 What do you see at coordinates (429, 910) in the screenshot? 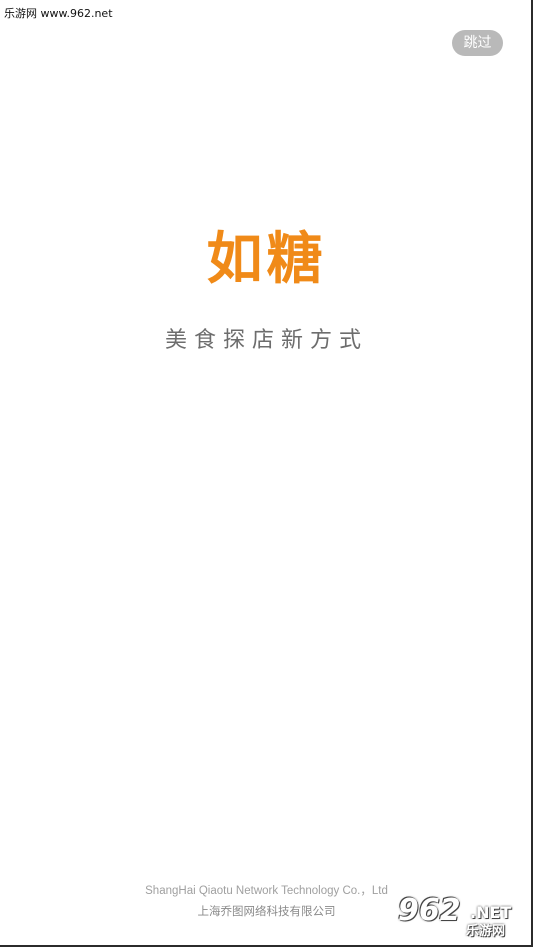
I see `watermark-number: 962` at bounding box center [429, 910].